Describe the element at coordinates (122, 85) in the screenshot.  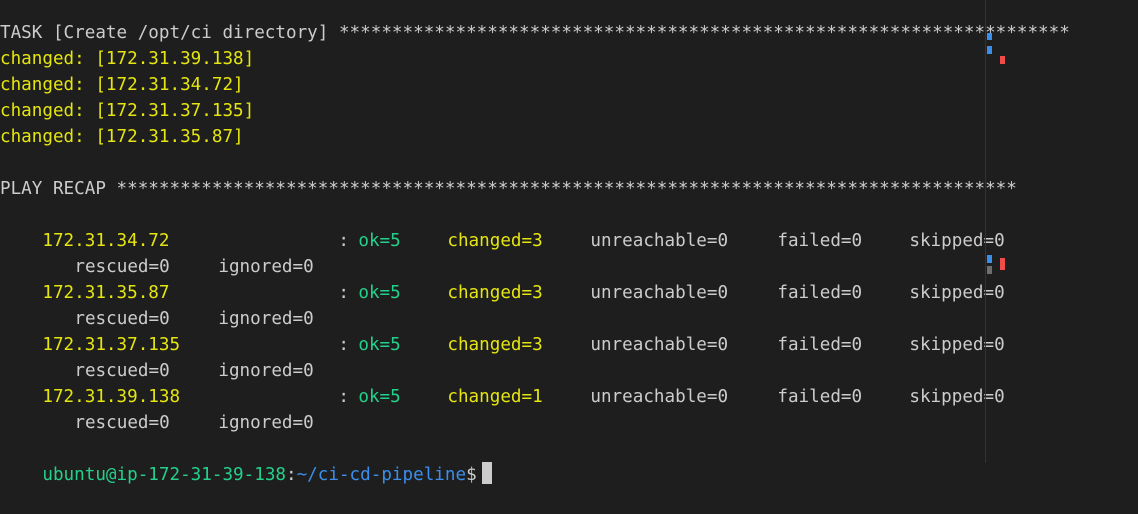
I see `changed-line: changed: [172.31.34.72]` at that location.